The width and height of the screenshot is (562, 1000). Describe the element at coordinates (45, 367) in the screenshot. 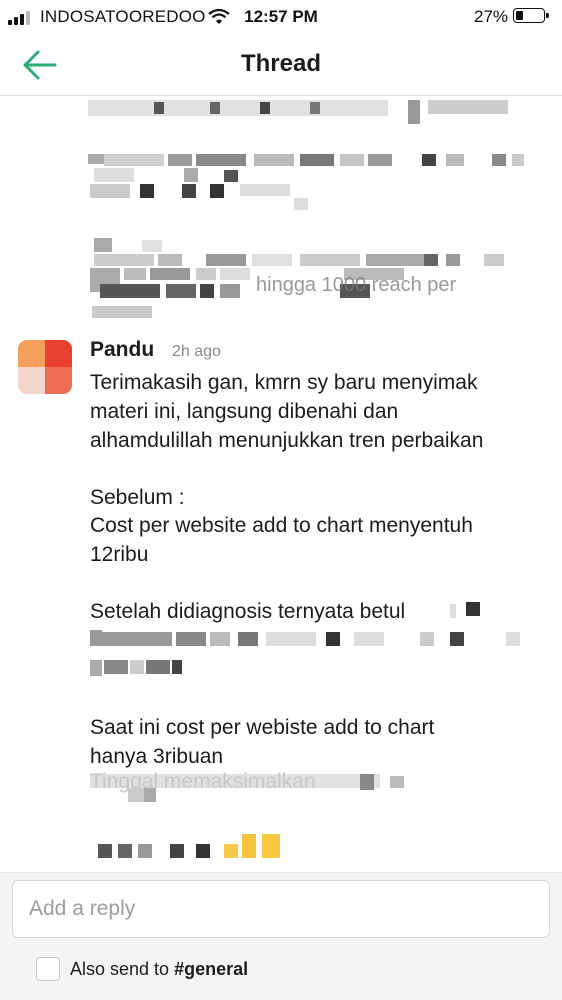

I see `avatar` at that location.